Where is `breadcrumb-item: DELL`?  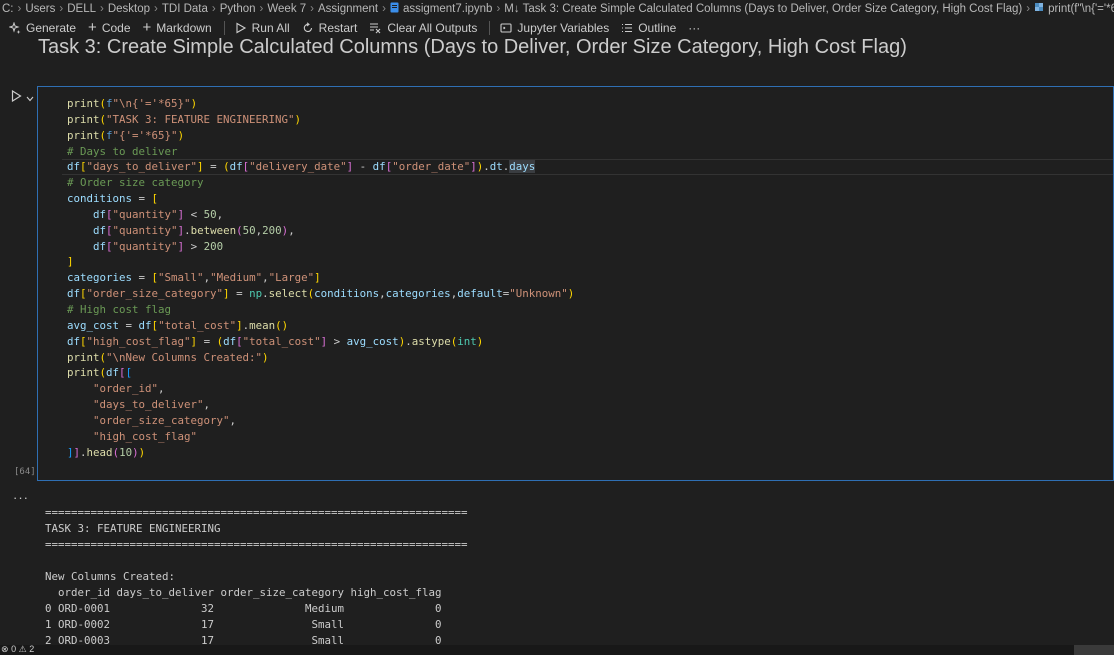
breadcrumb-item: DELL is located at coordinates (81, 9).